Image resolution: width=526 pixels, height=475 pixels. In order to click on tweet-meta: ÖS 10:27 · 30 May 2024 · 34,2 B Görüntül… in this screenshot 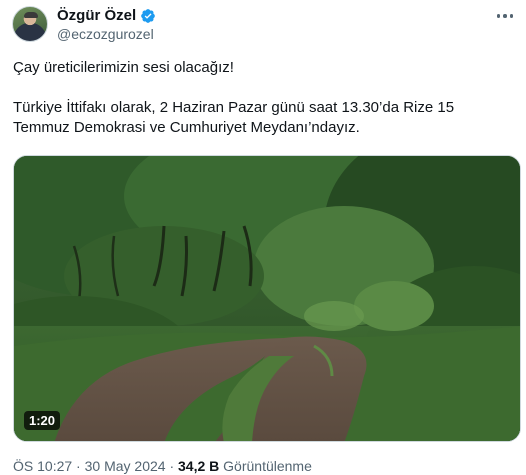, I will do `click(162, 466)`.